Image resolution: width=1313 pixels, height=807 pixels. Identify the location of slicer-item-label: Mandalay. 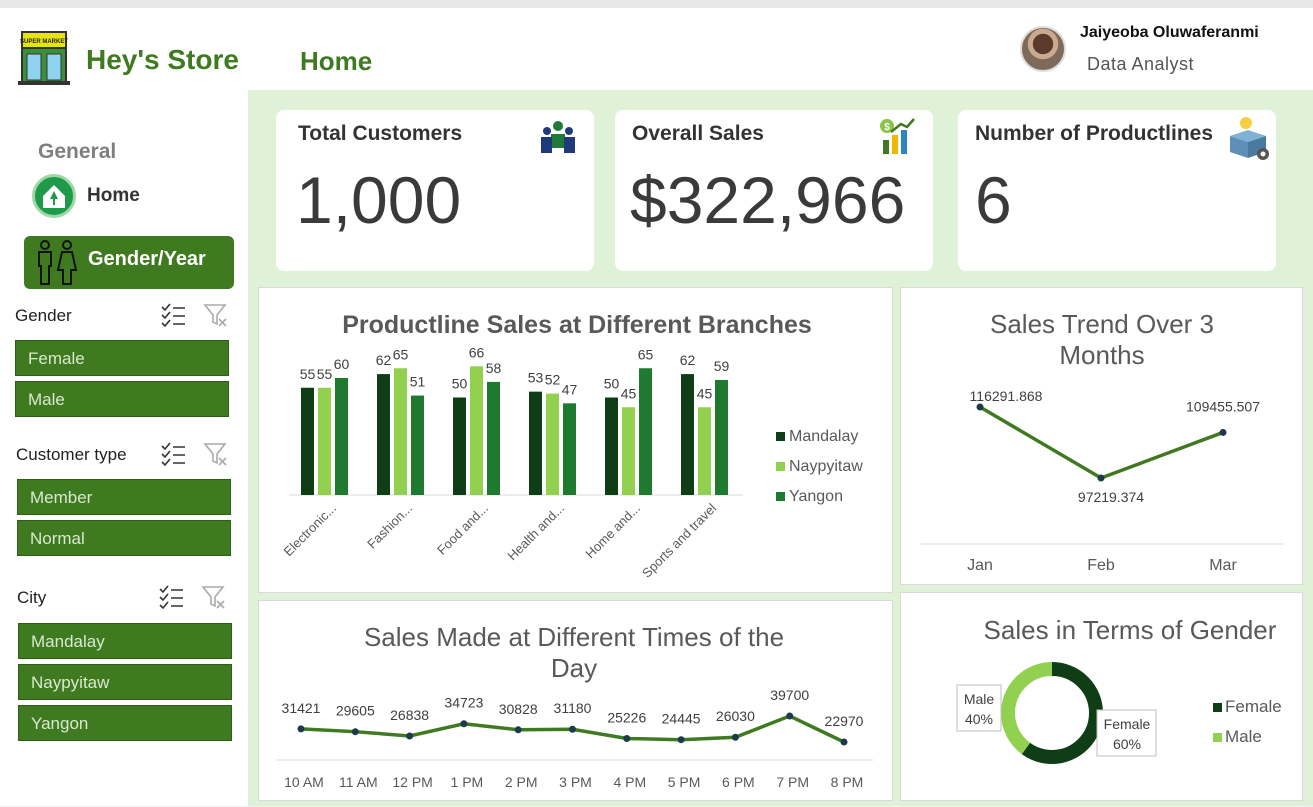
(68, 641).